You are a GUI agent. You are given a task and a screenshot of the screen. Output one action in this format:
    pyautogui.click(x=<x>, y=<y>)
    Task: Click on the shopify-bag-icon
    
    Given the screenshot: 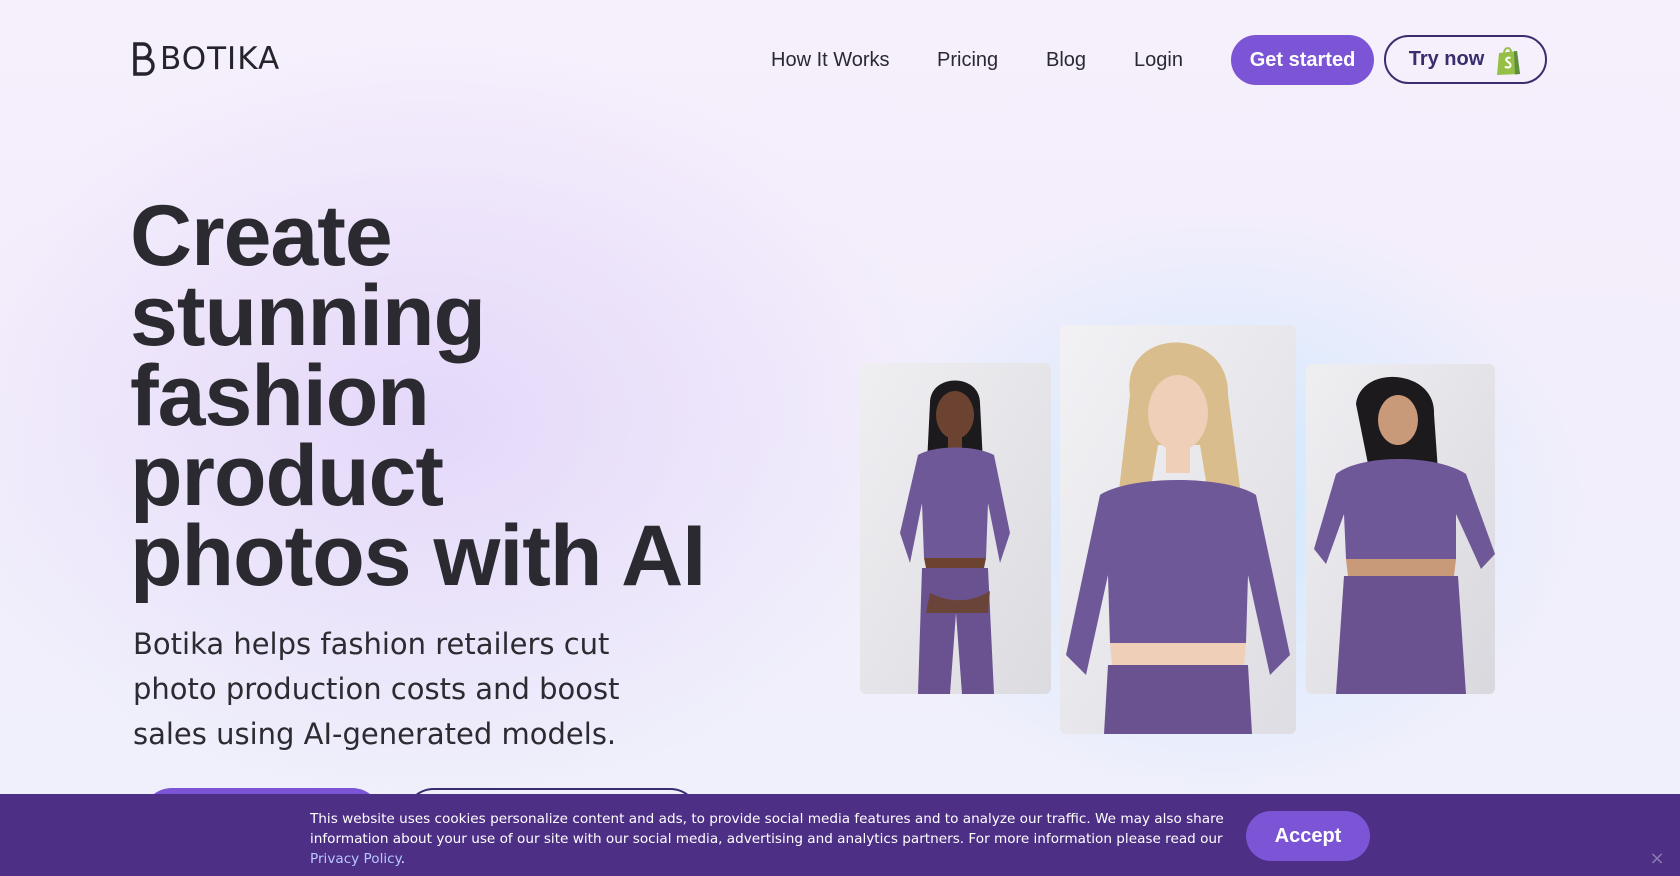 What is the action you would take?
    pyautogui.click(x=1509, y=60)
    